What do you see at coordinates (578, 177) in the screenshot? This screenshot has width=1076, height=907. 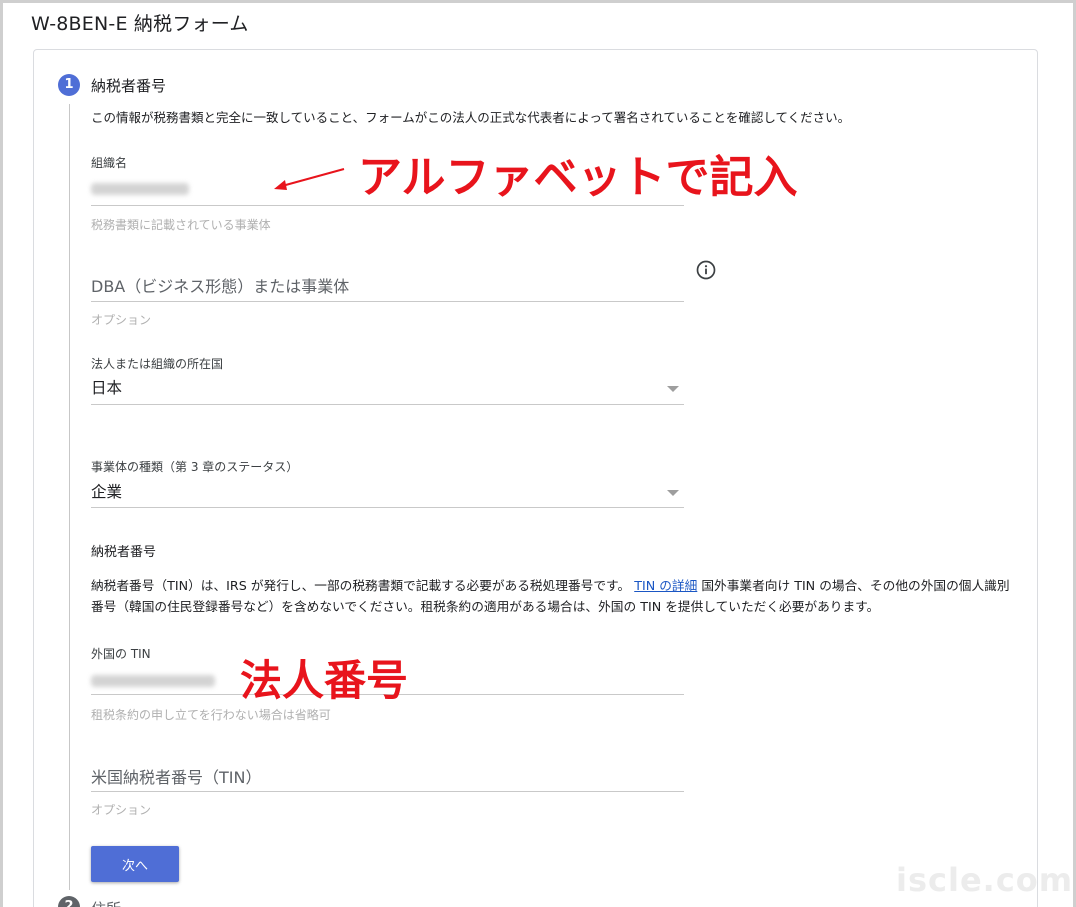 I see `alphabet-annotation: アルファベットで記入` at bounding box center [578, 177].